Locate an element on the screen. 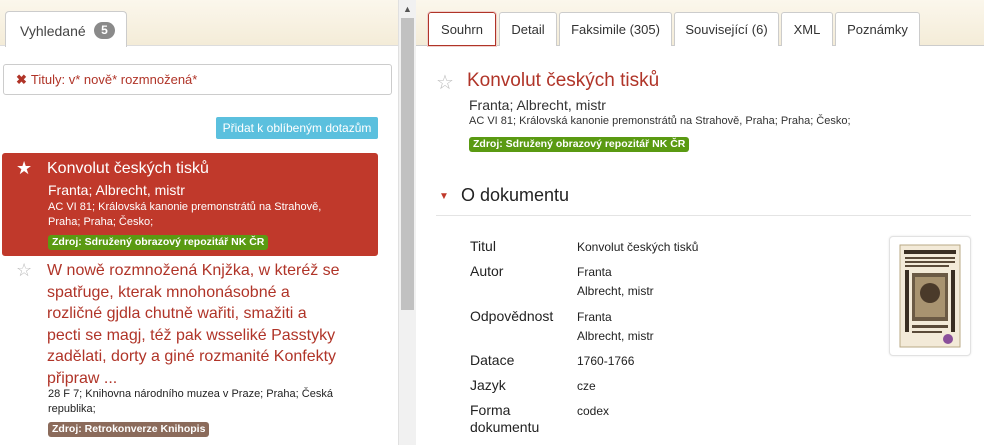  facsimile-thumbnail-image is located at coordinates (930, 296).